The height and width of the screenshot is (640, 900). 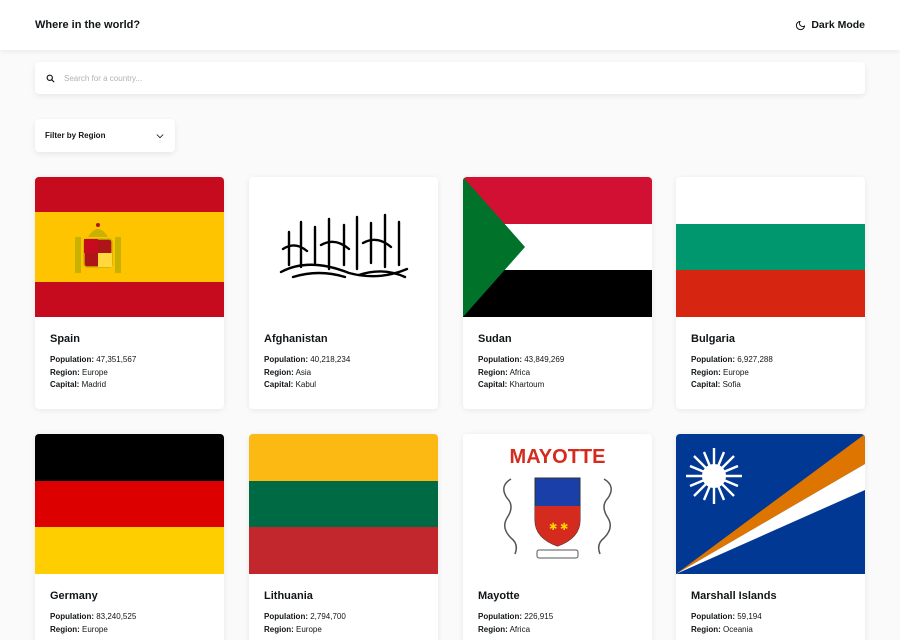 I want to click on population-line: Population: 59,194, so click(x=770, y=617).